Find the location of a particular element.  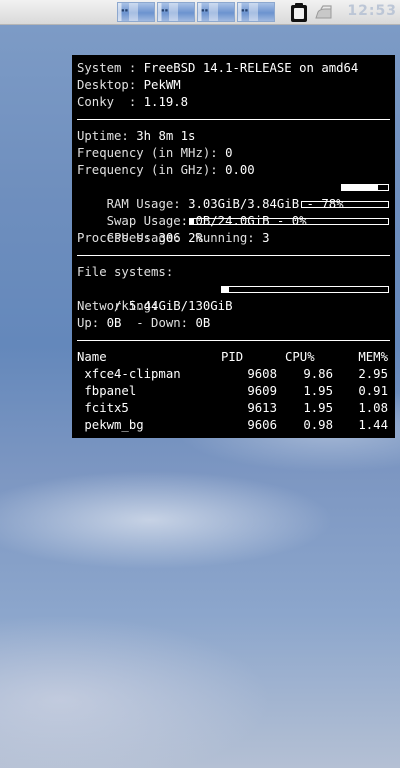

down-label: - Down: is located at coordinates (158, 323).